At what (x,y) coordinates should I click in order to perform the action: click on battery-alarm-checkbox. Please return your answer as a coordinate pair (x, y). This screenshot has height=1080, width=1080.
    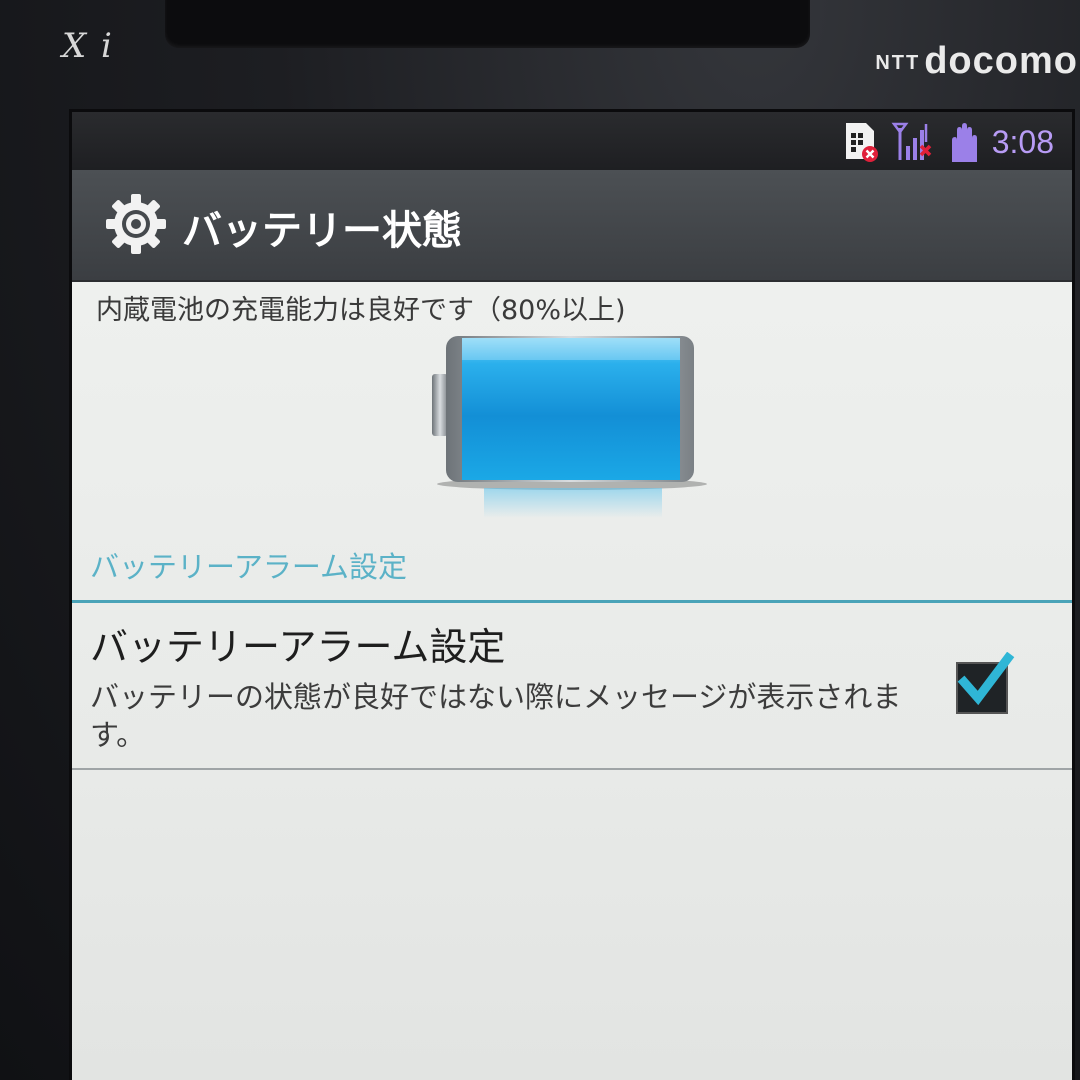
    Looking at the image, I should click on (985, 683).